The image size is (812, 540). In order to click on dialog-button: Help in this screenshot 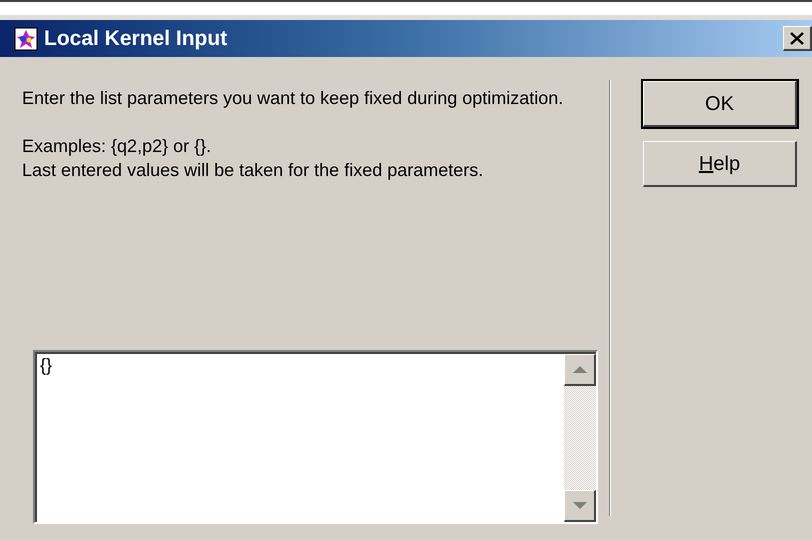, I will do `click(720, 164)`.